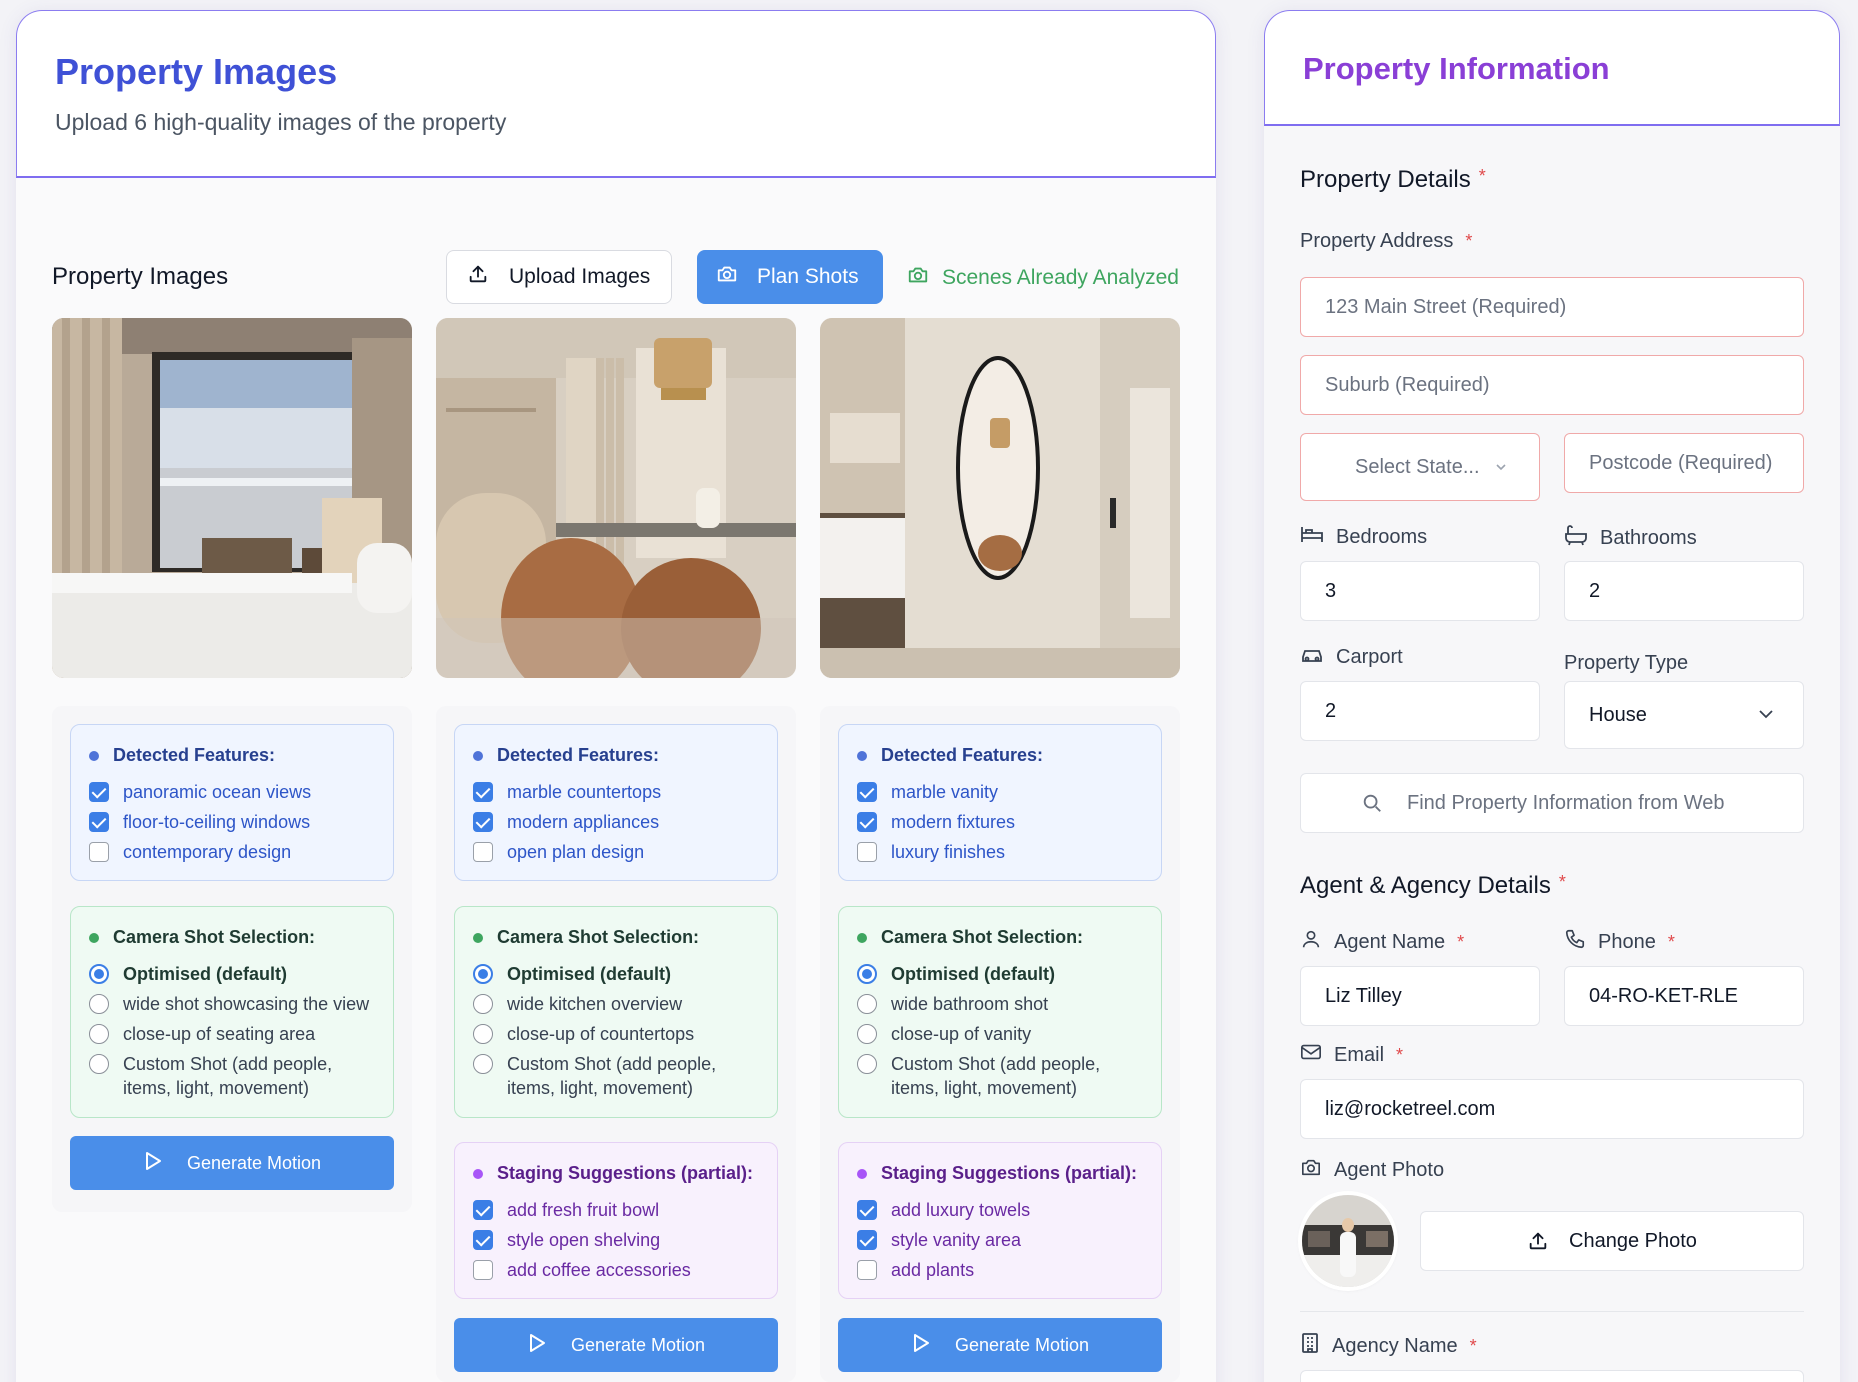 The image size is (1858, 1382). I want to click on feature-label: luxury finishes, so click(948, 852).